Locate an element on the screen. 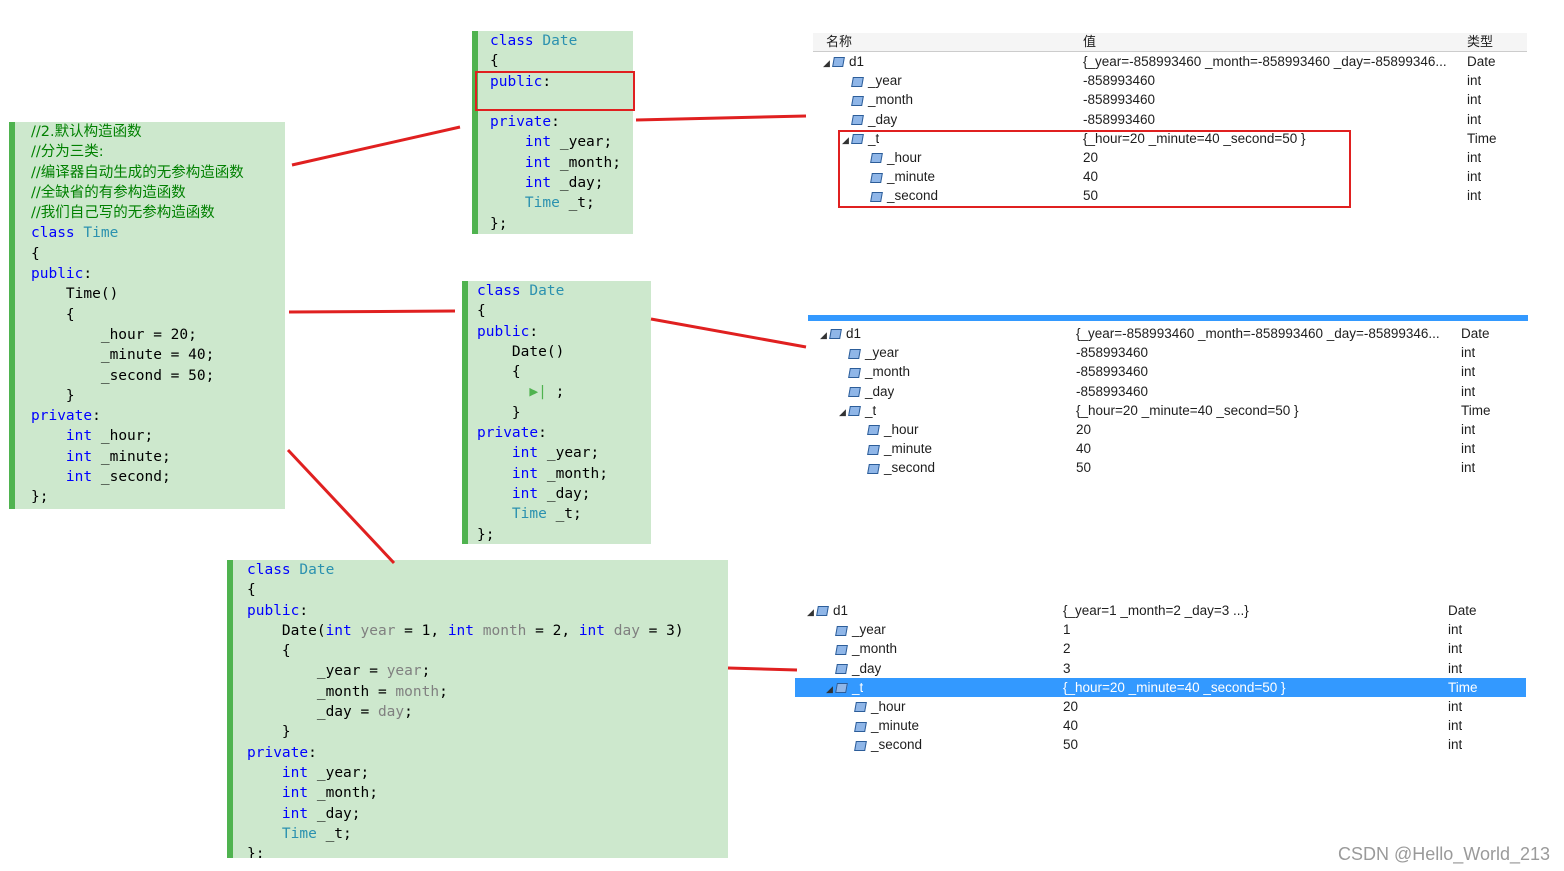  variable-value: 2 is located at coordinates (1252, 648).